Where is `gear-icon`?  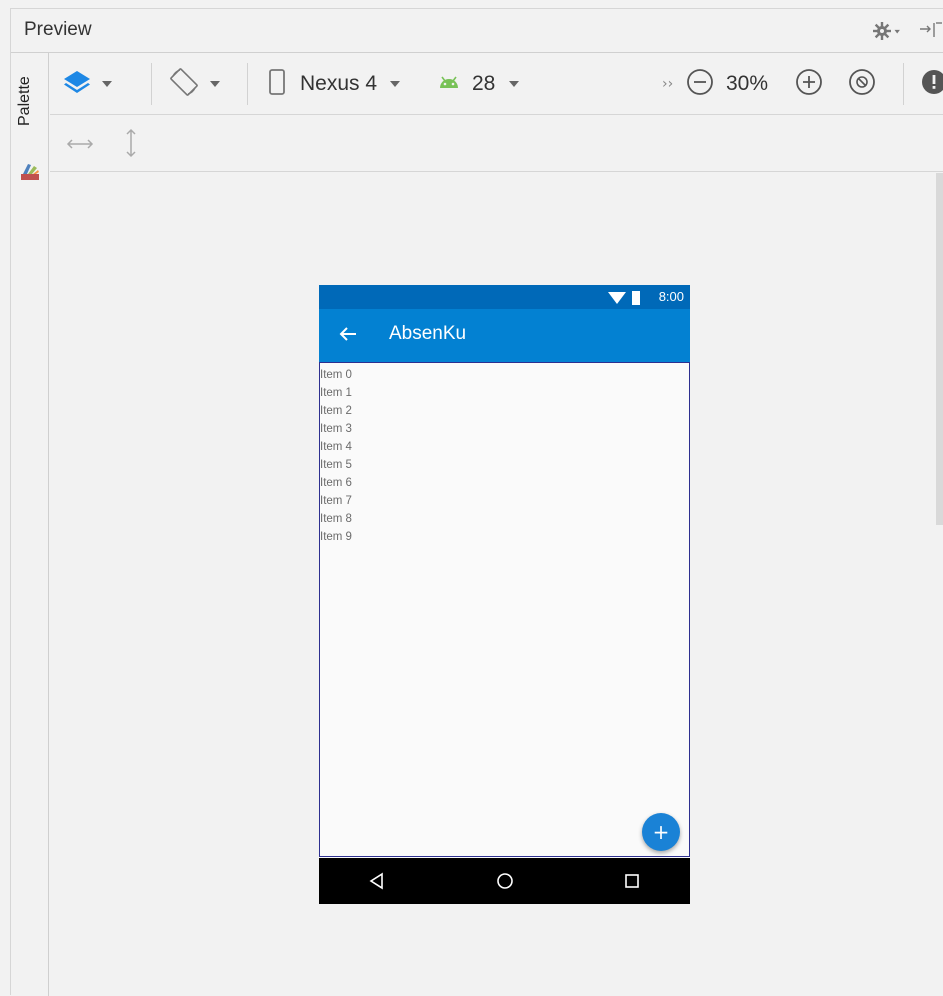 gear-icon is located at coordinates (887, 31).